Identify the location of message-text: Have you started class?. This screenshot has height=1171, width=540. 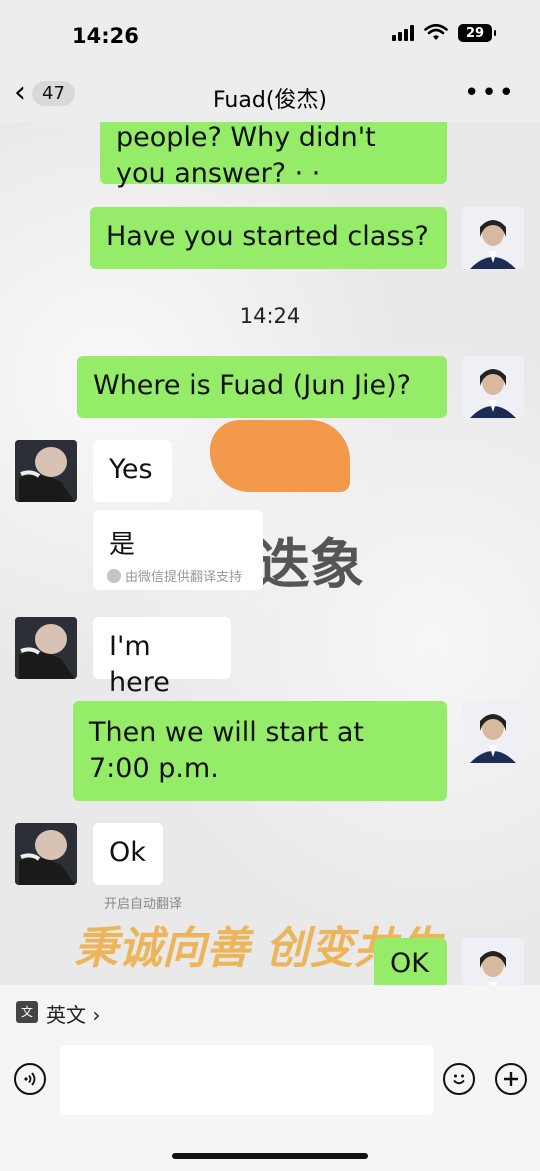
(267, 236).